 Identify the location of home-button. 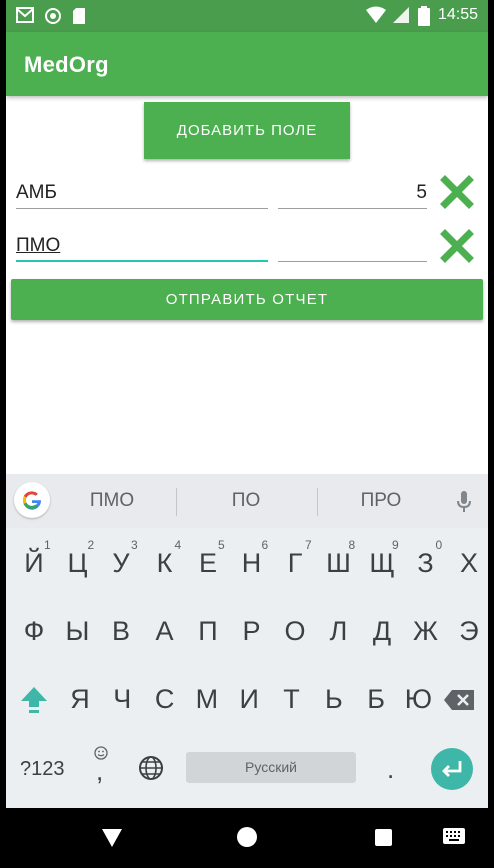
(247, 837).